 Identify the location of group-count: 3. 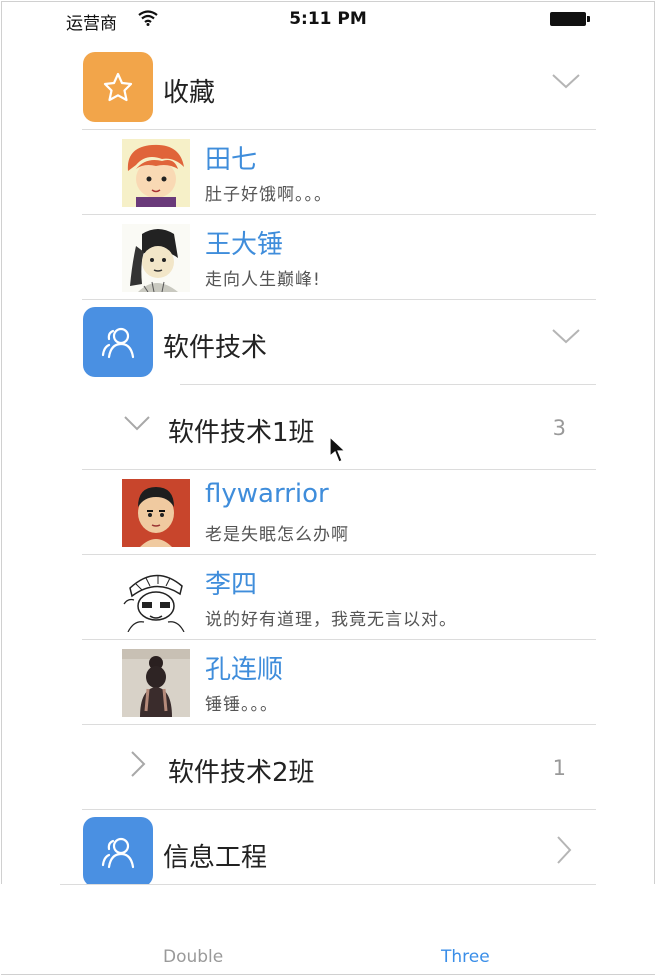
(559, 428).